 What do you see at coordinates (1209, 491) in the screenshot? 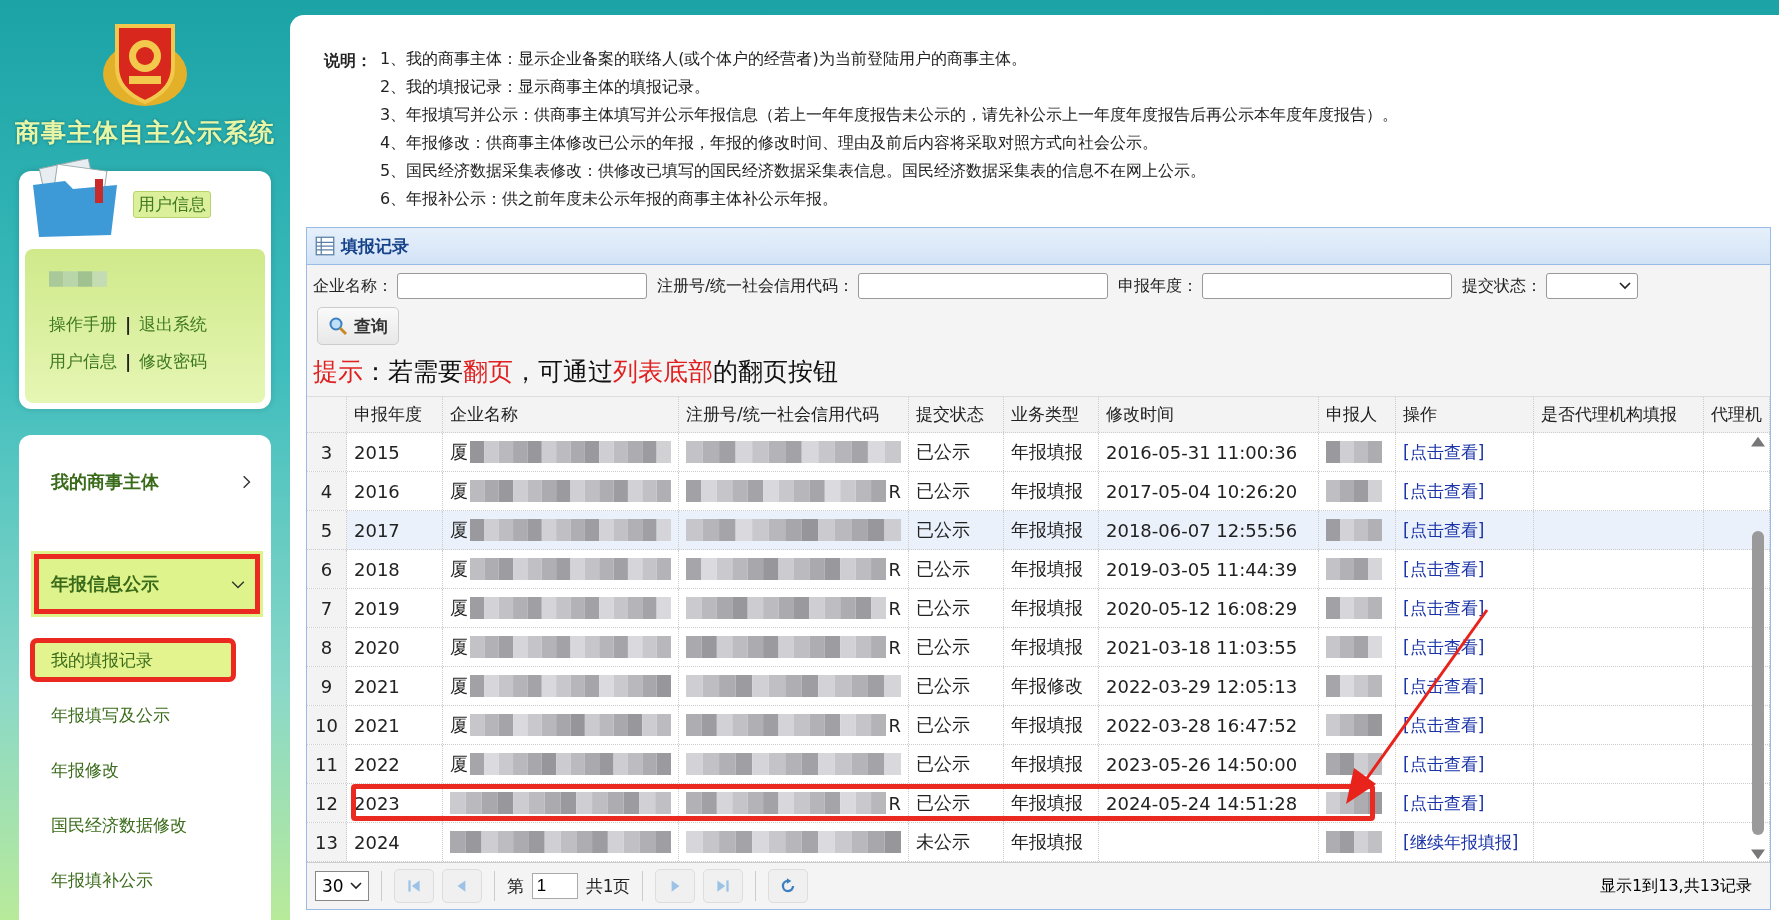
I see `table-cell: 2017-05-04 10:26:20` at bounding box center [1209, 491].